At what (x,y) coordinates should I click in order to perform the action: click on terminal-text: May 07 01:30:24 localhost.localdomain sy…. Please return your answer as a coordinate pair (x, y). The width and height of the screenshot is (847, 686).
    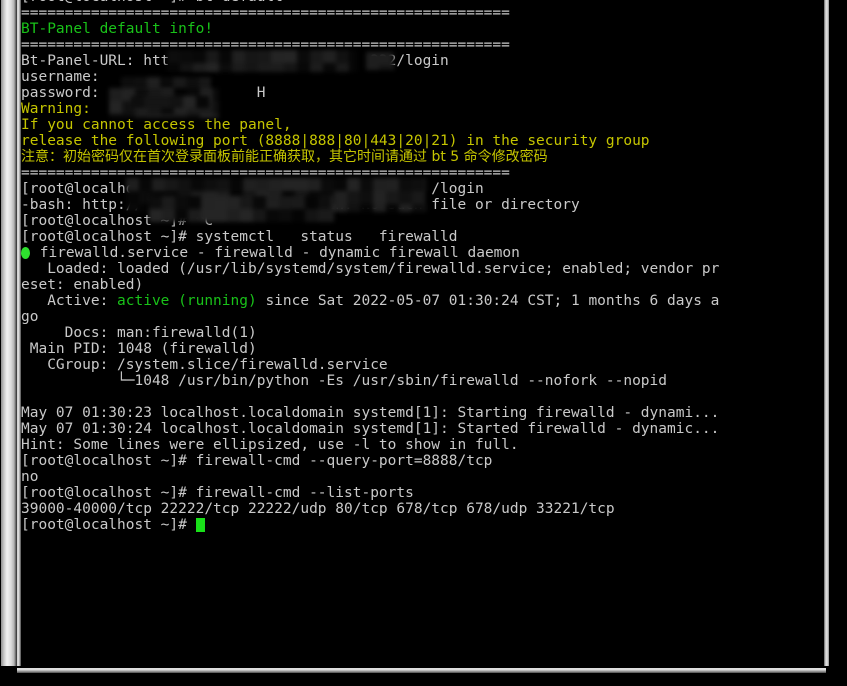
    Looking at the image, I should click on (370, 429).